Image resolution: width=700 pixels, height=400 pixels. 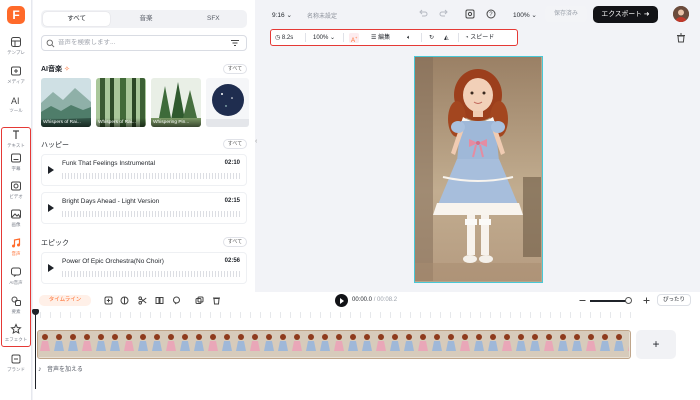 I want to click on panel-tabs: すべて 音楽 SFX, so click(x=144, y=19).